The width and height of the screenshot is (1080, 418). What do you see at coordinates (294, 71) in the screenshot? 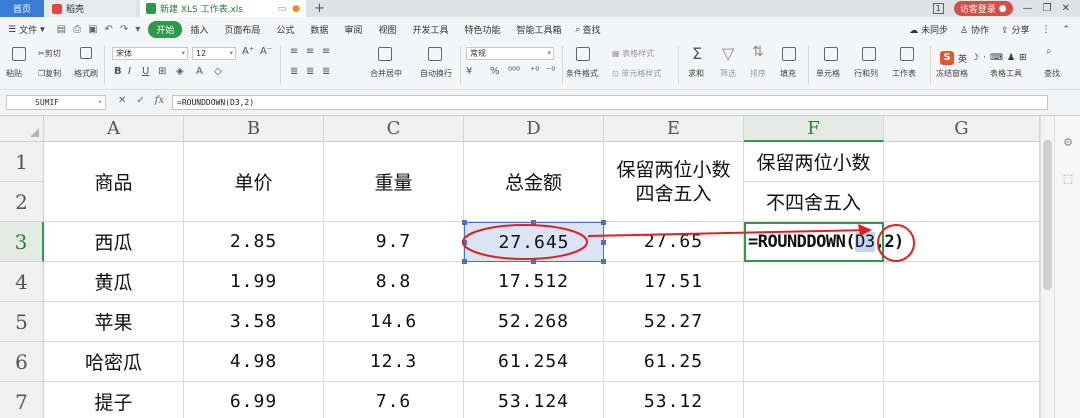
I see `align-left-icon: ≣` at bounding box center [294, 71].